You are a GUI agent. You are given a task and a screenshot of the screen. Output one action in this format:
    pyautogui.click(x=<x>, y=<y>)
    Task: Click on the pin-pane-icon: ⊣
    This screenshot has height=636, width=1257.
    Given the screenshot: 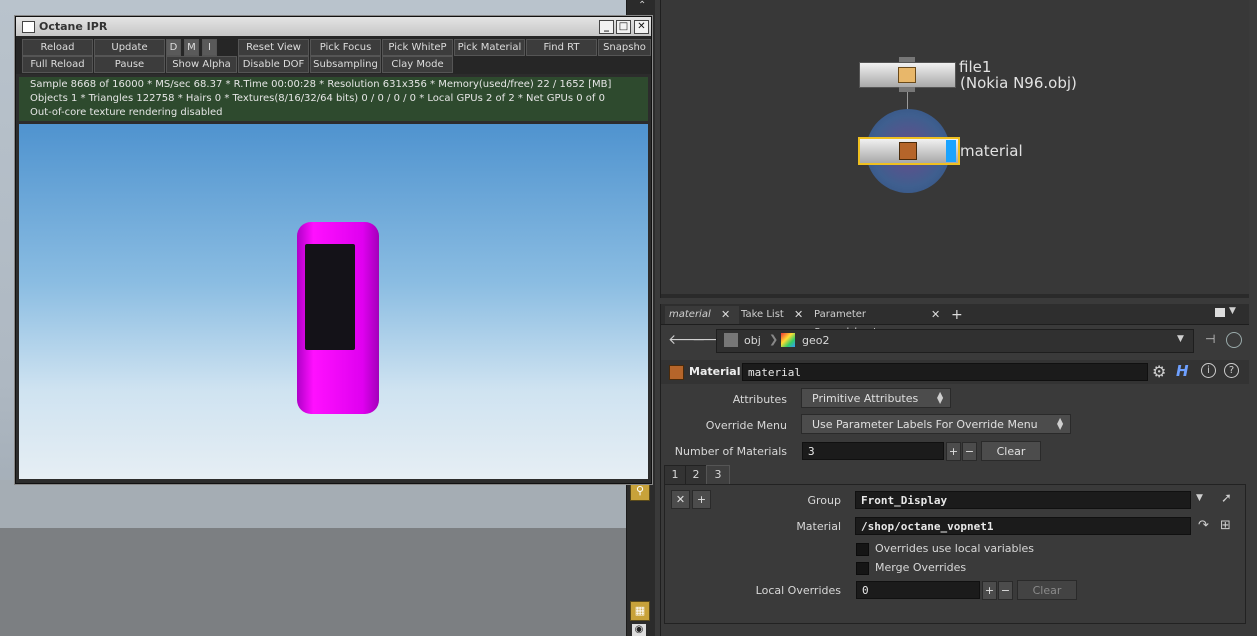 What is the action you would take?
    pyautogui.click(x=1210, y=339)
    